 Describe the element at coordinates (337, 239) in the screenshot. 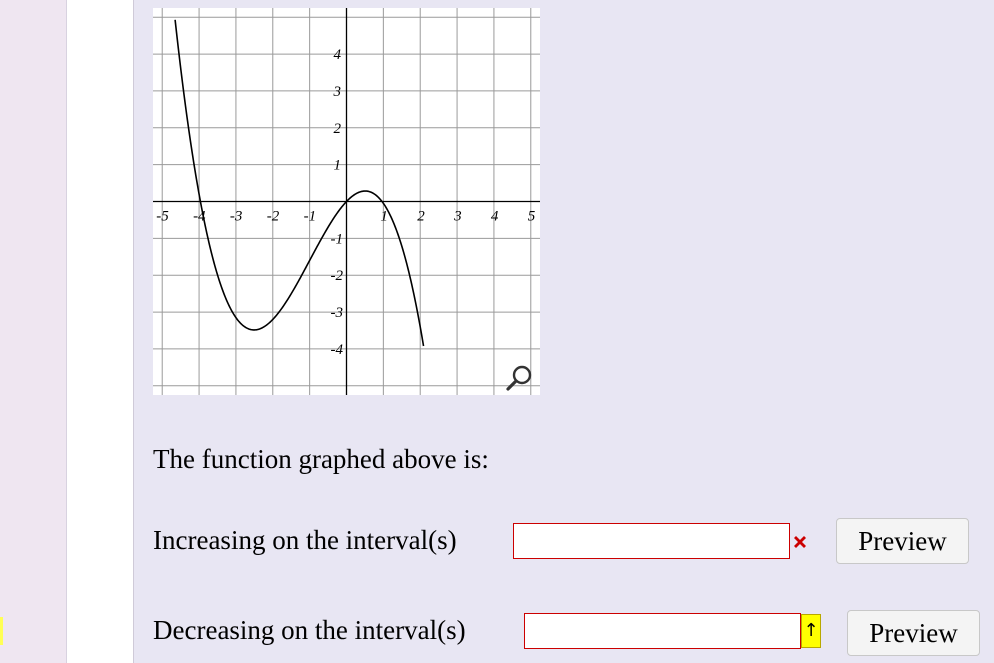

I see `y-tick-label: -1` at that location.